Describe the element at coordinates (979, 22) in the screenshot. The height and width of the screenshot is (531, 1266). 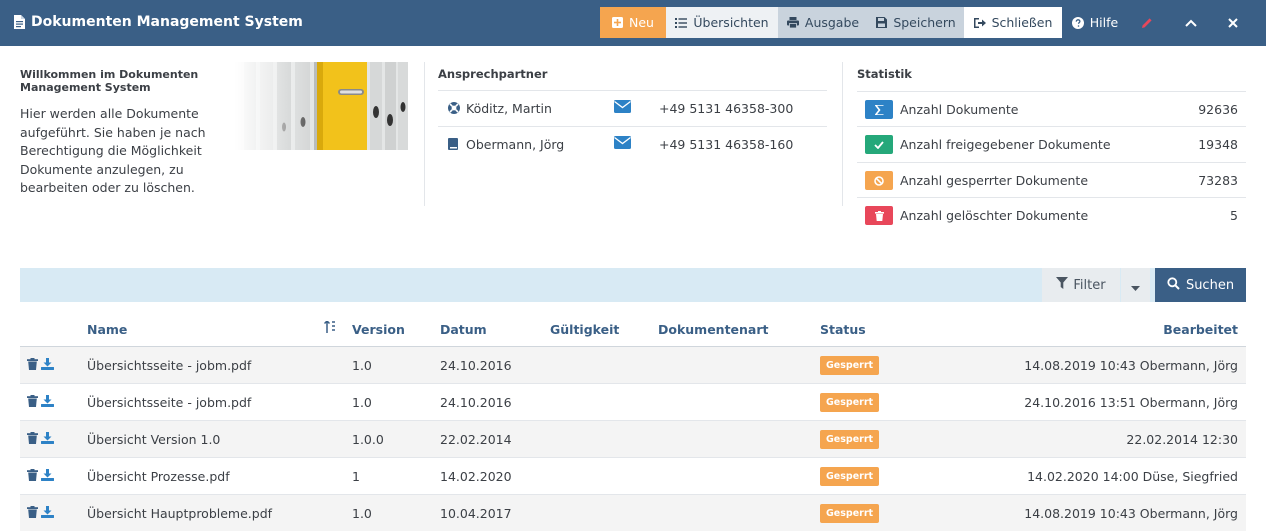
I see `sign-out-icon` at that location.